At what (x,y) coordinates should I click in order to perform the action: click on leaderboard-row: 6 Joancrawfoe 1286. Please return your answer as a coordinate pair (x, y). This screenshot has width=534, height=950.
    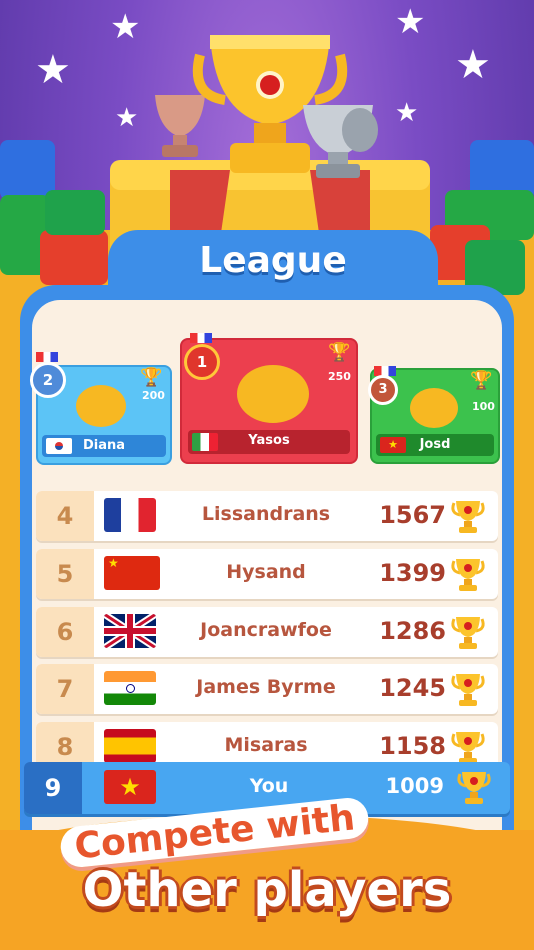
    Looking at the image, I should click on (267, 632).